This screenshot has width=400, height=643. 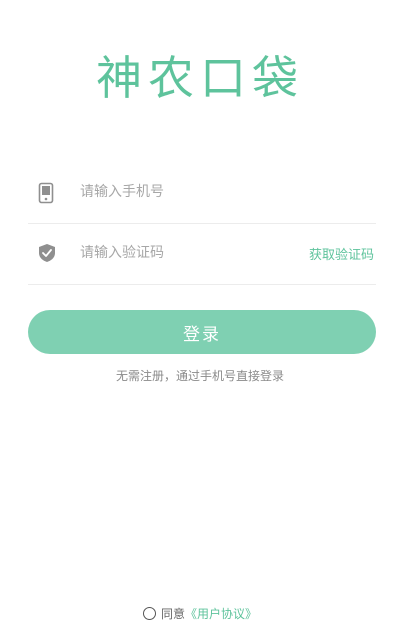 I want to click on shield-icon, so click(x=46, y=254).